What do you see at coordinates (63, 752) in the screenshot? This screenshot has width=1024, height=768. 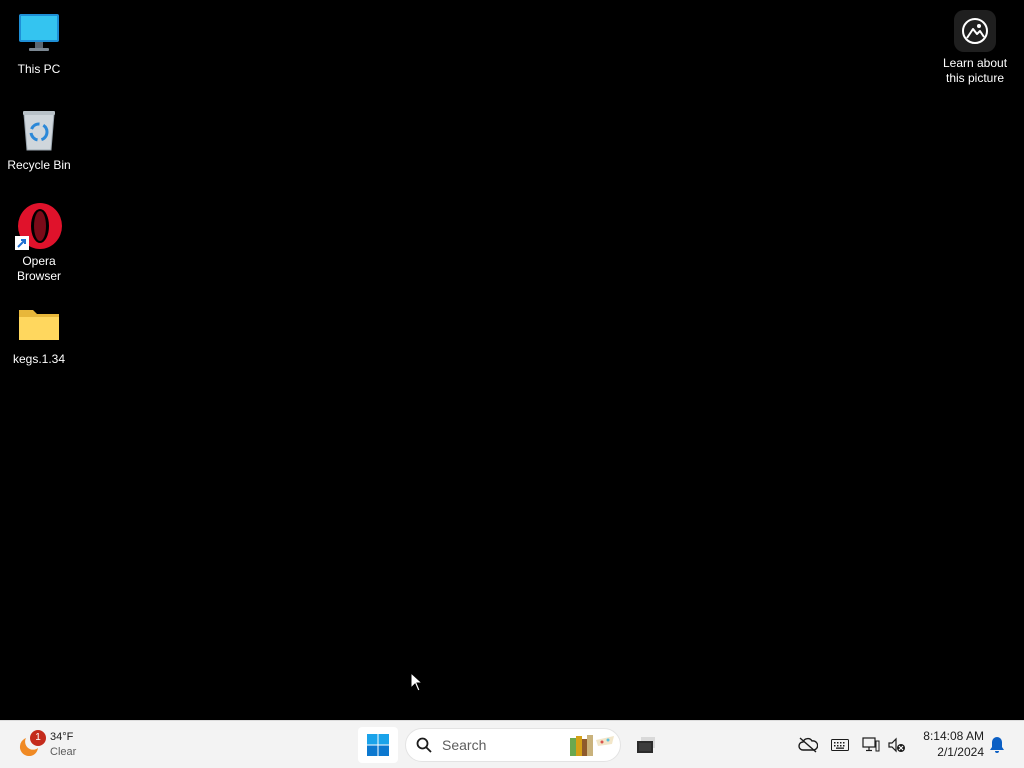 I see `weather-condition: Clear` at bounding box center [63, 752].